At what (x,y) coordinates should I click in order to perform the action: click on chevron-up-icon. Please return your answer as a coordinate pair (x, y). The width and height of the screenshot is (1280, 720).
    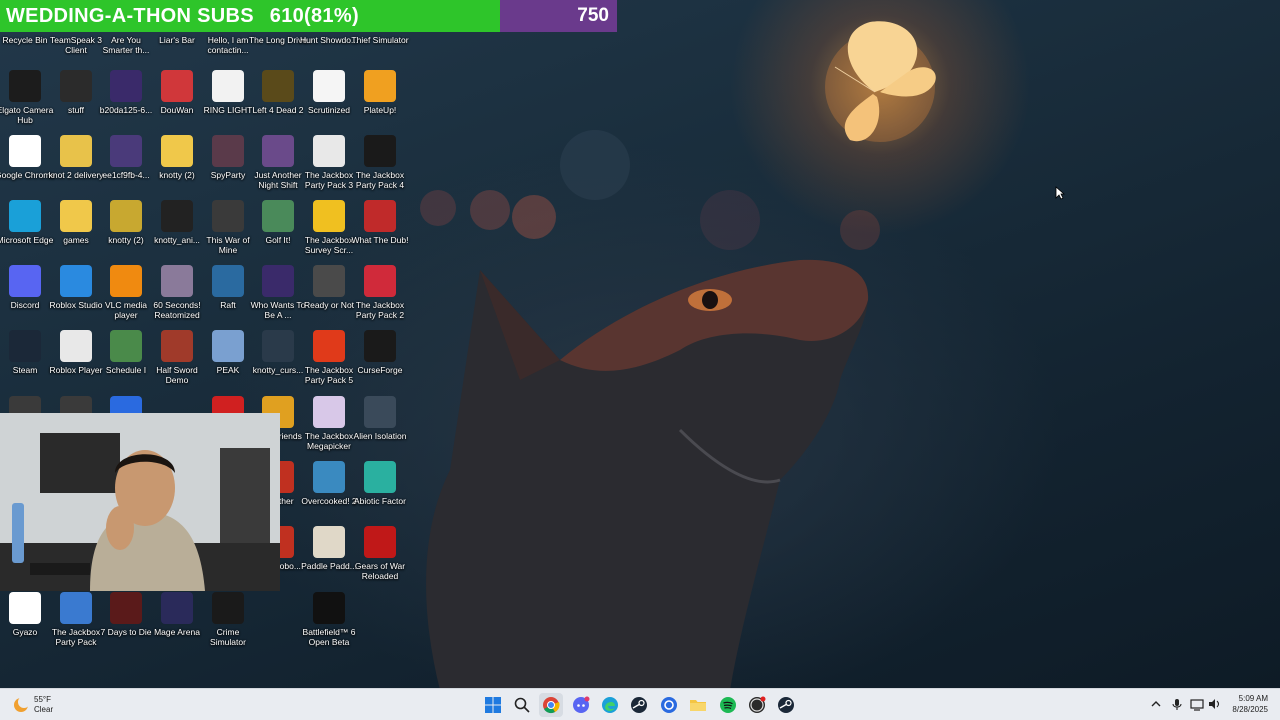
    Looking at the image, I should click on (1156, 704).